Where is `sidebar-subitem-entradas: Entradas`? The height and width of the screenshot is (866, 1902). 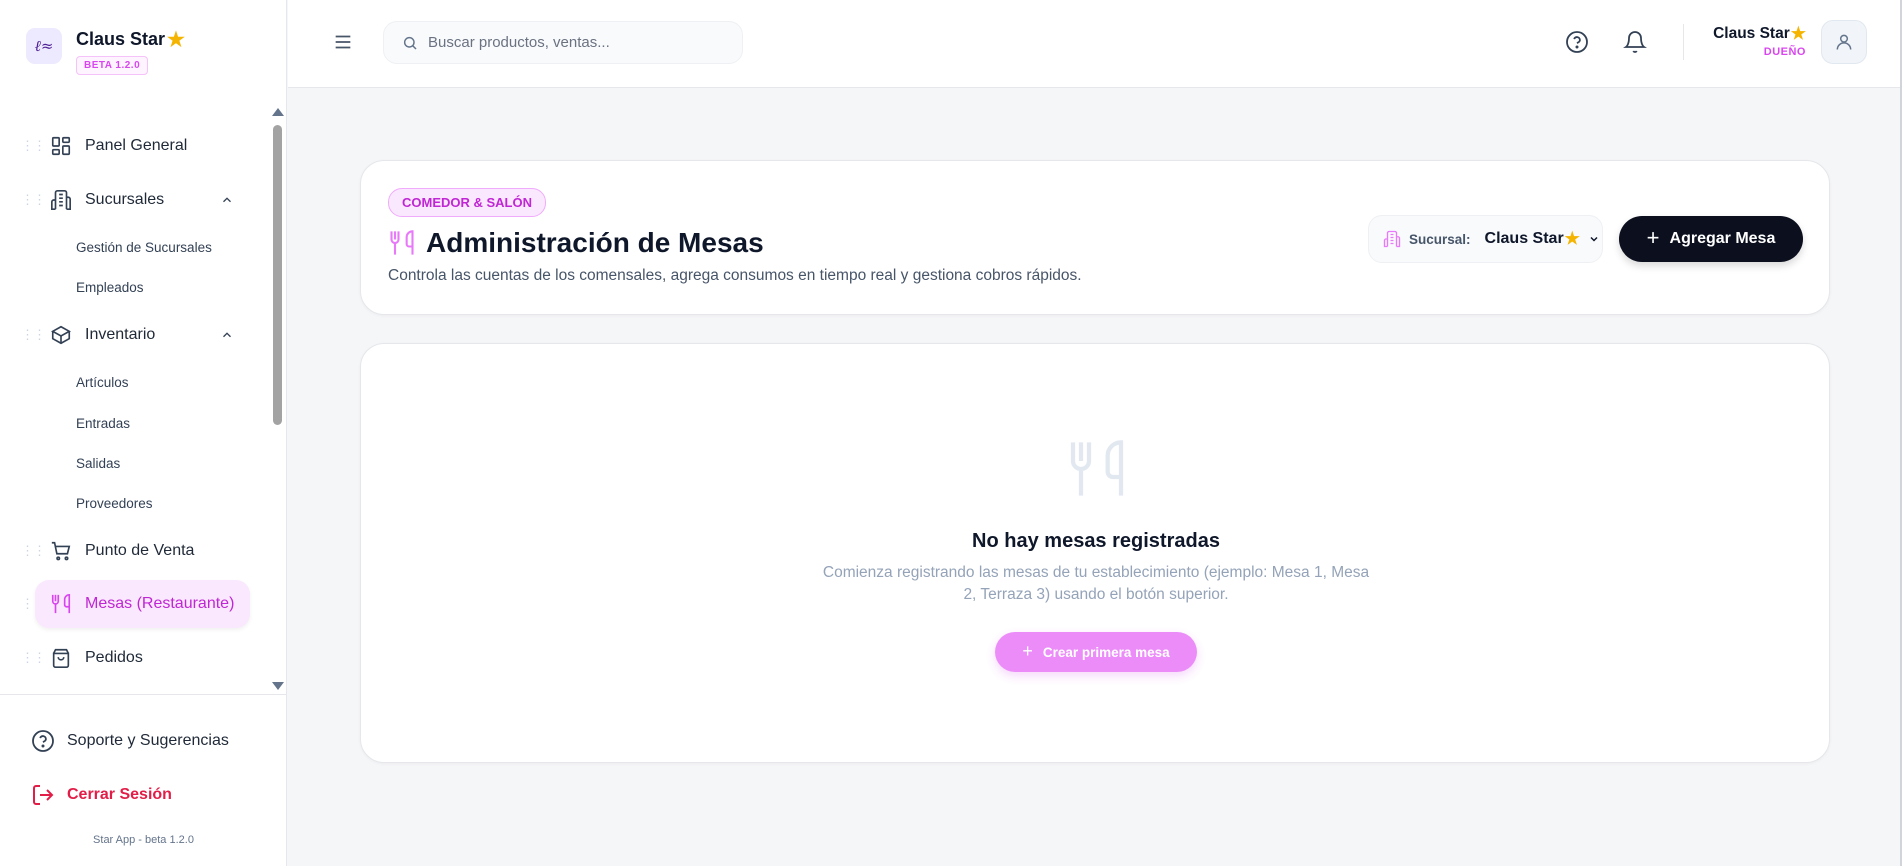 sidebar-subitem-entradas: Entradas is located at coordinates (103, 423).